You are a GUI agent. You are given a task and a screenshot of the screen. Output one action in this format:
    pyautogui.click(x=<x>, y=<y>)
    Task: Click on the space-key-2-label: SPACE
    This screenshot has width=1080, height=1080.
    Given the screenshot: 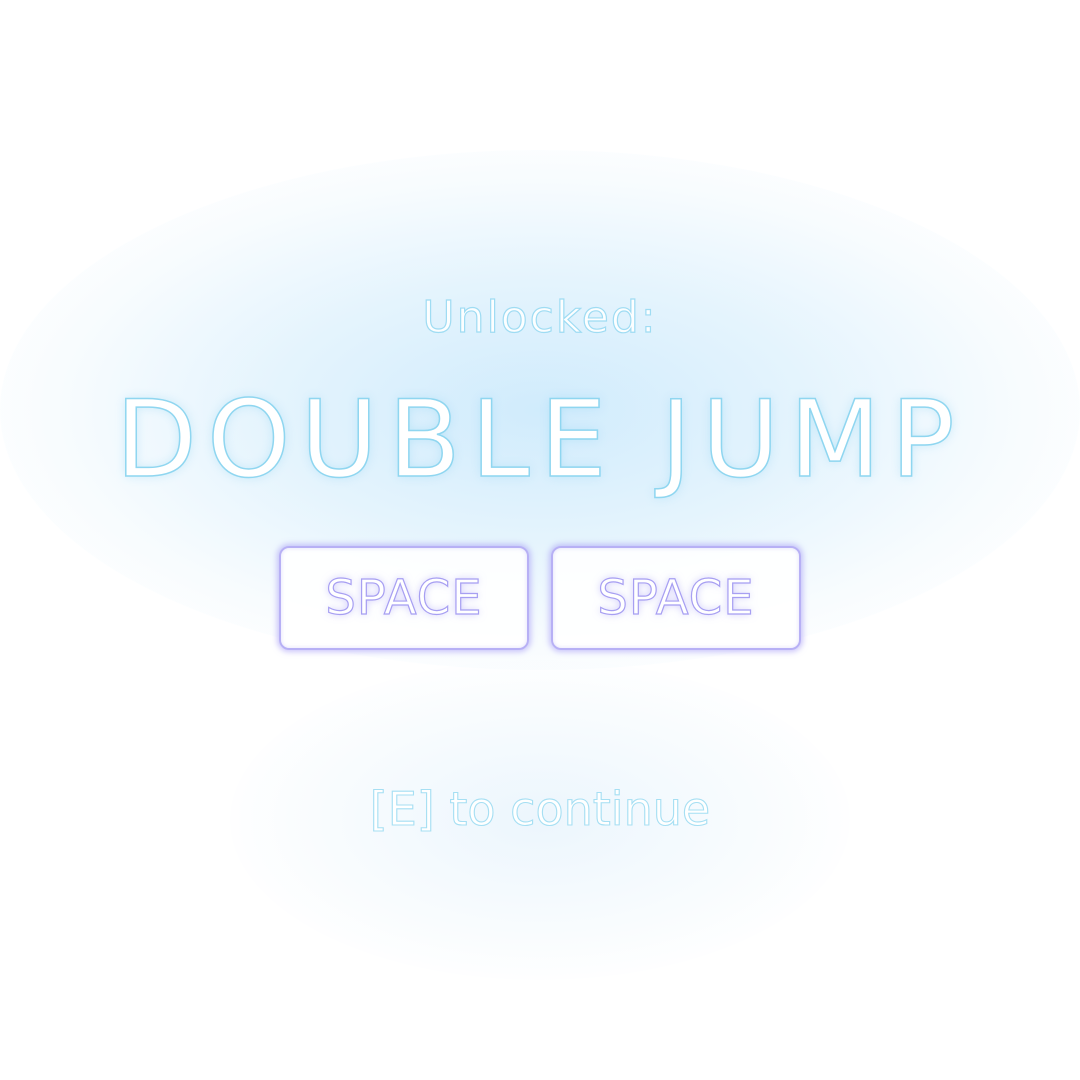 What is the action you would take?
    pyautogui.click(x=676, y=597)
    